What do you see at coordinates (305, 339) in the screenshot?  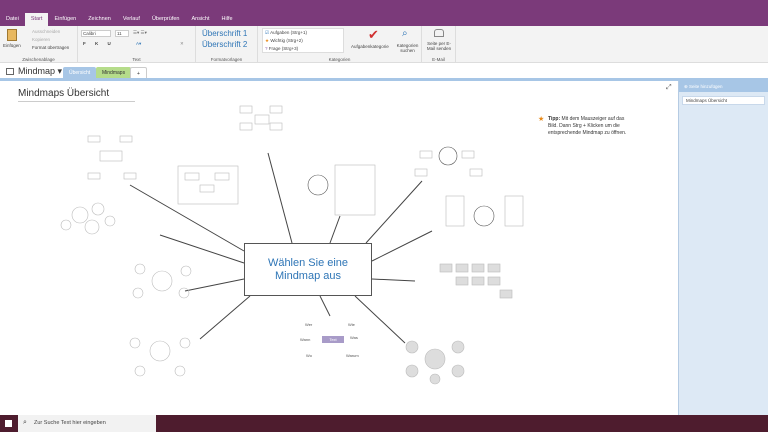 I see `question-label: Wann` at bounding box center [305, 339].